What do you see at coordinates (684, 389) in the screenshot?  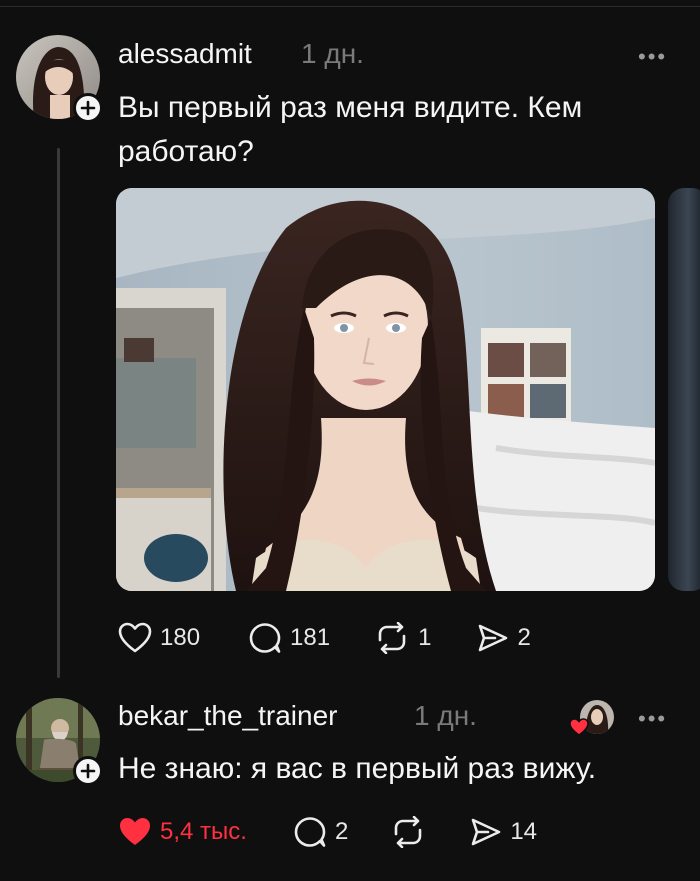 I see `next-photo-preview` at bounding box center [684, 389].